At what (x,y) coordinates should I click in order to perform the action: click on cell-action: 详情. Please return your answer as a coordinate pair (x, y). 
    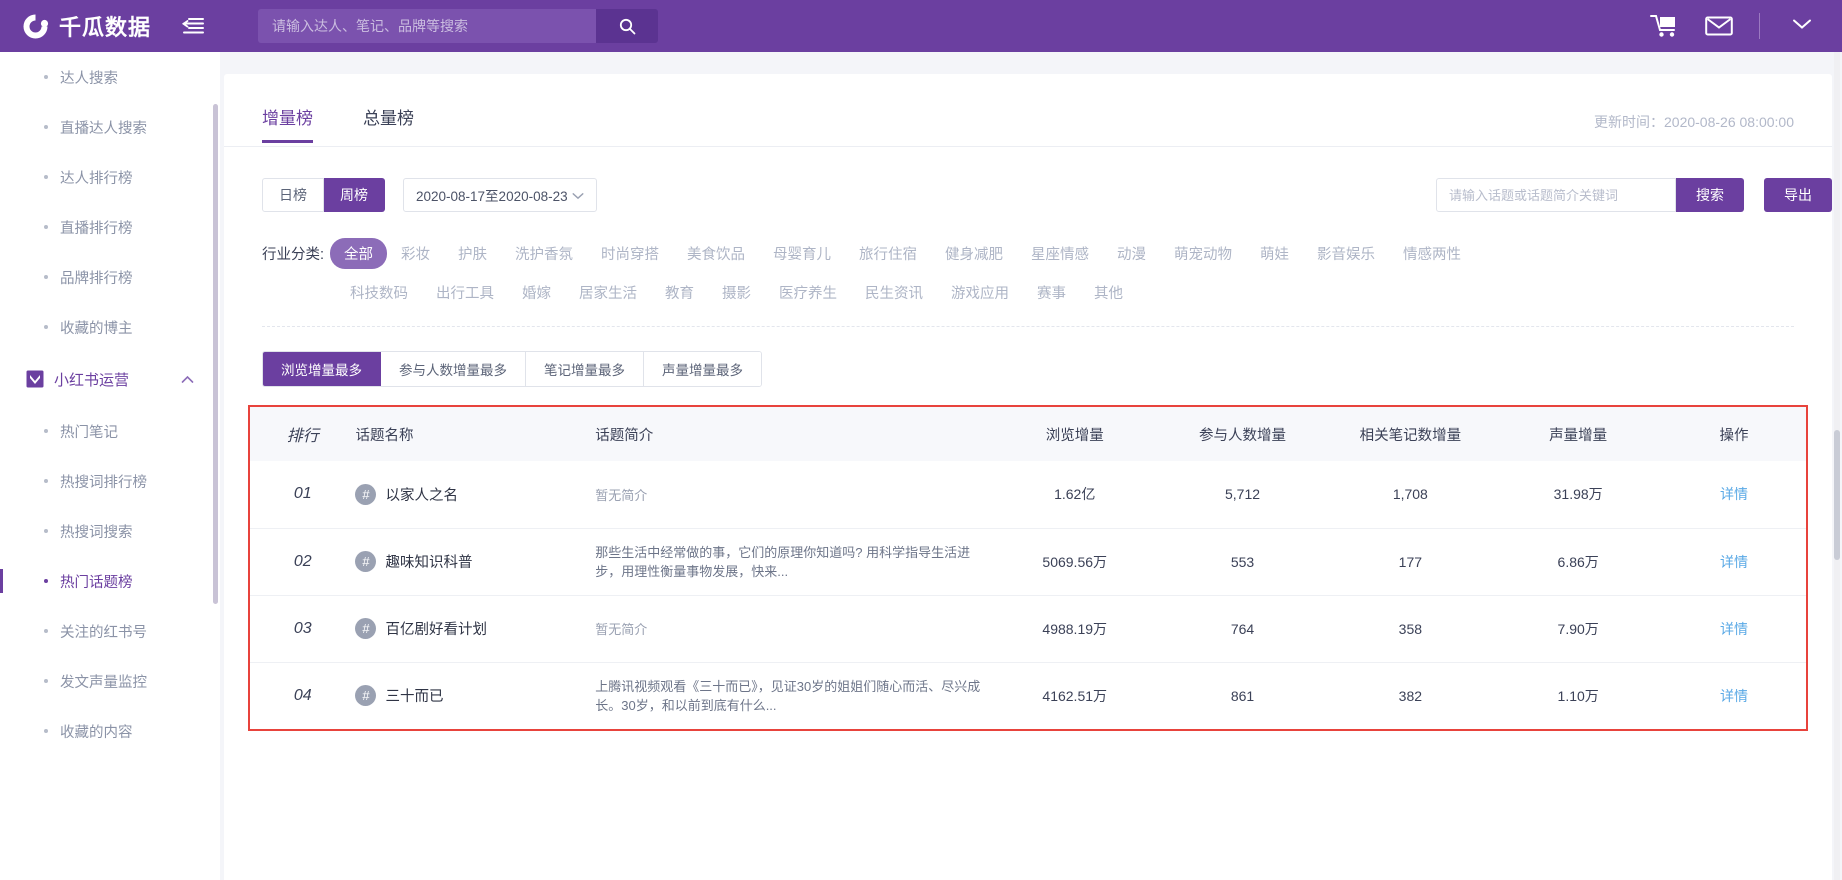
    Looking at the image, I should click on (1734, 562).